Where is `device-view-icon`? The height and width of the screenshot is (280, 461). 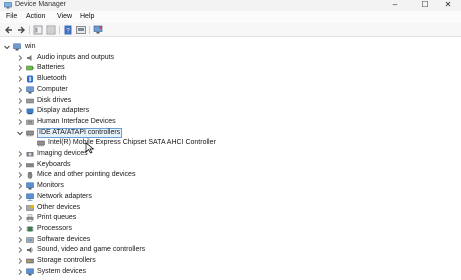 device-view-icon is located at coordinates (81, 30).